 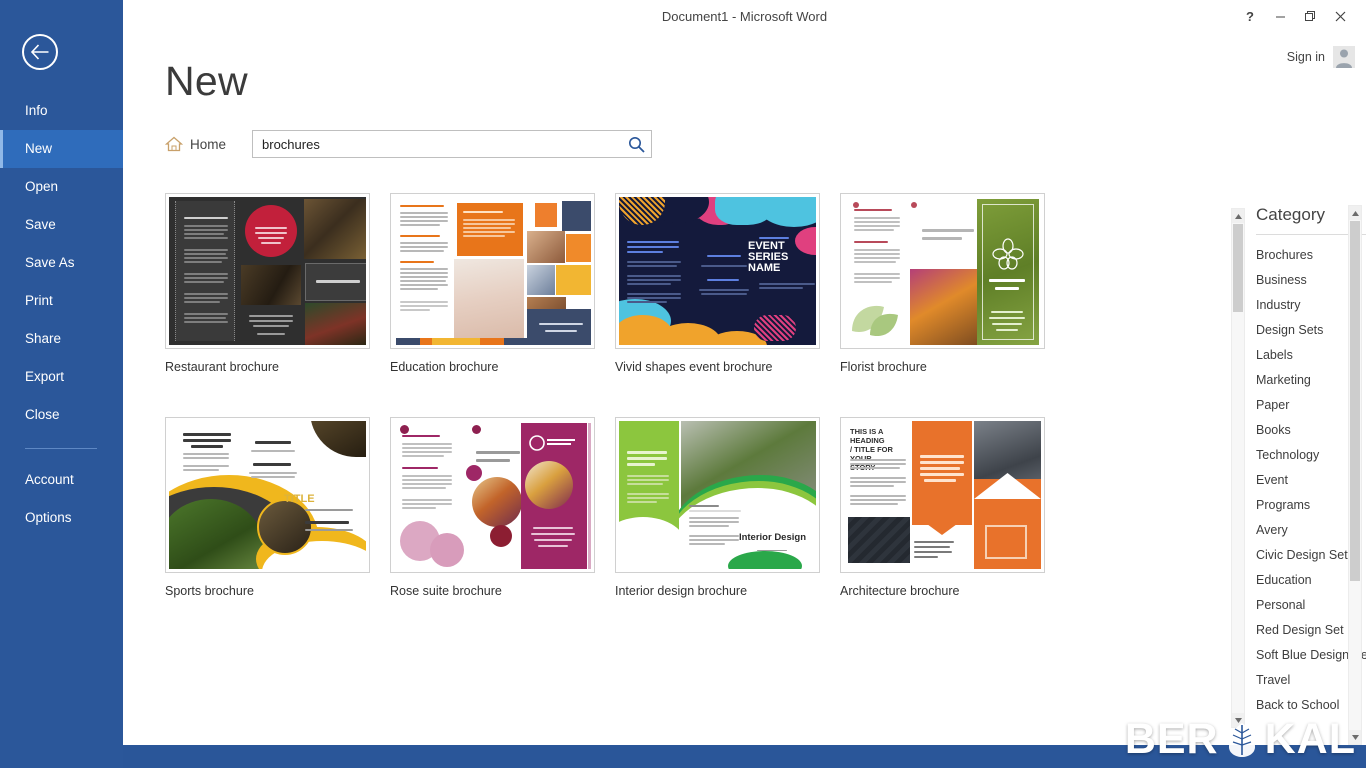 What do you see at coordinates (1288, 454) in the screenshot?
I see `category-label: Technology` at bounding box center [1288, 454].